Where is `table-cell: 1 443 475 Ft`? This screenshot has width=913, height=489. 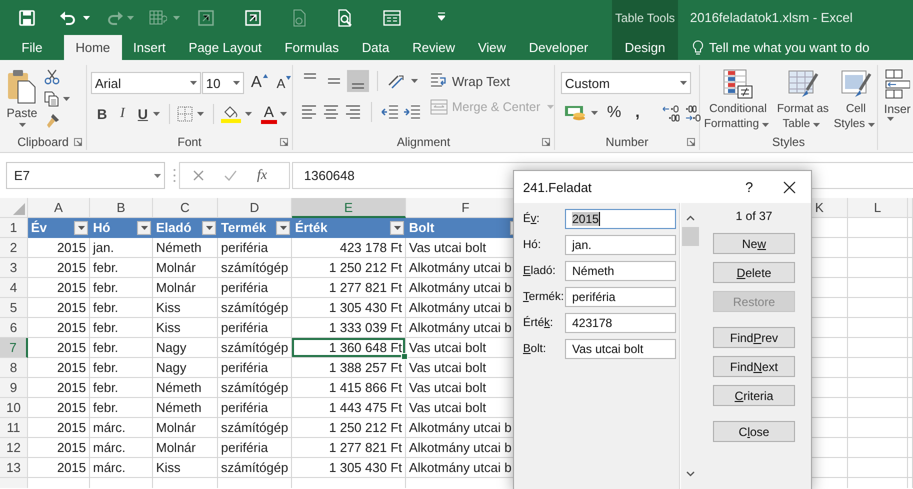
table-cell: 1 443 475 Ft is located at coordinates (349, 408).